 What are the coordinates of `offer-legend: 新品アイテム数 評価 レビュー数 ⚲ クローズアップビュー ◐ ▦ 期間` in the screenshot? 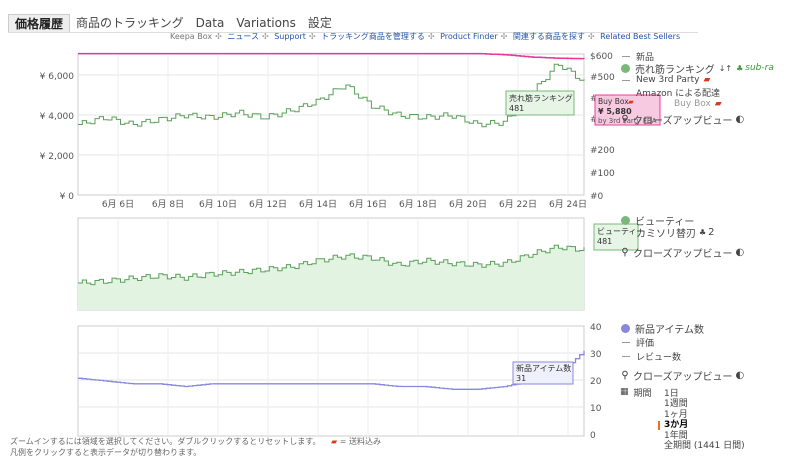 It's located at (682, 360).